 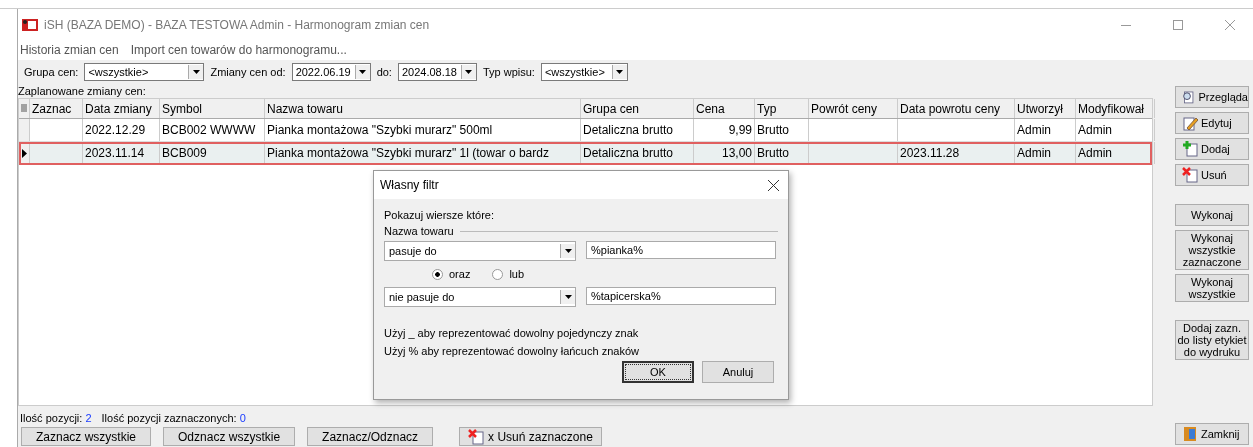 What do you see at coordinates (1045, 108) in the screenshot?
I see `column-header: Utworzył` at bounding box center [1045, 108].